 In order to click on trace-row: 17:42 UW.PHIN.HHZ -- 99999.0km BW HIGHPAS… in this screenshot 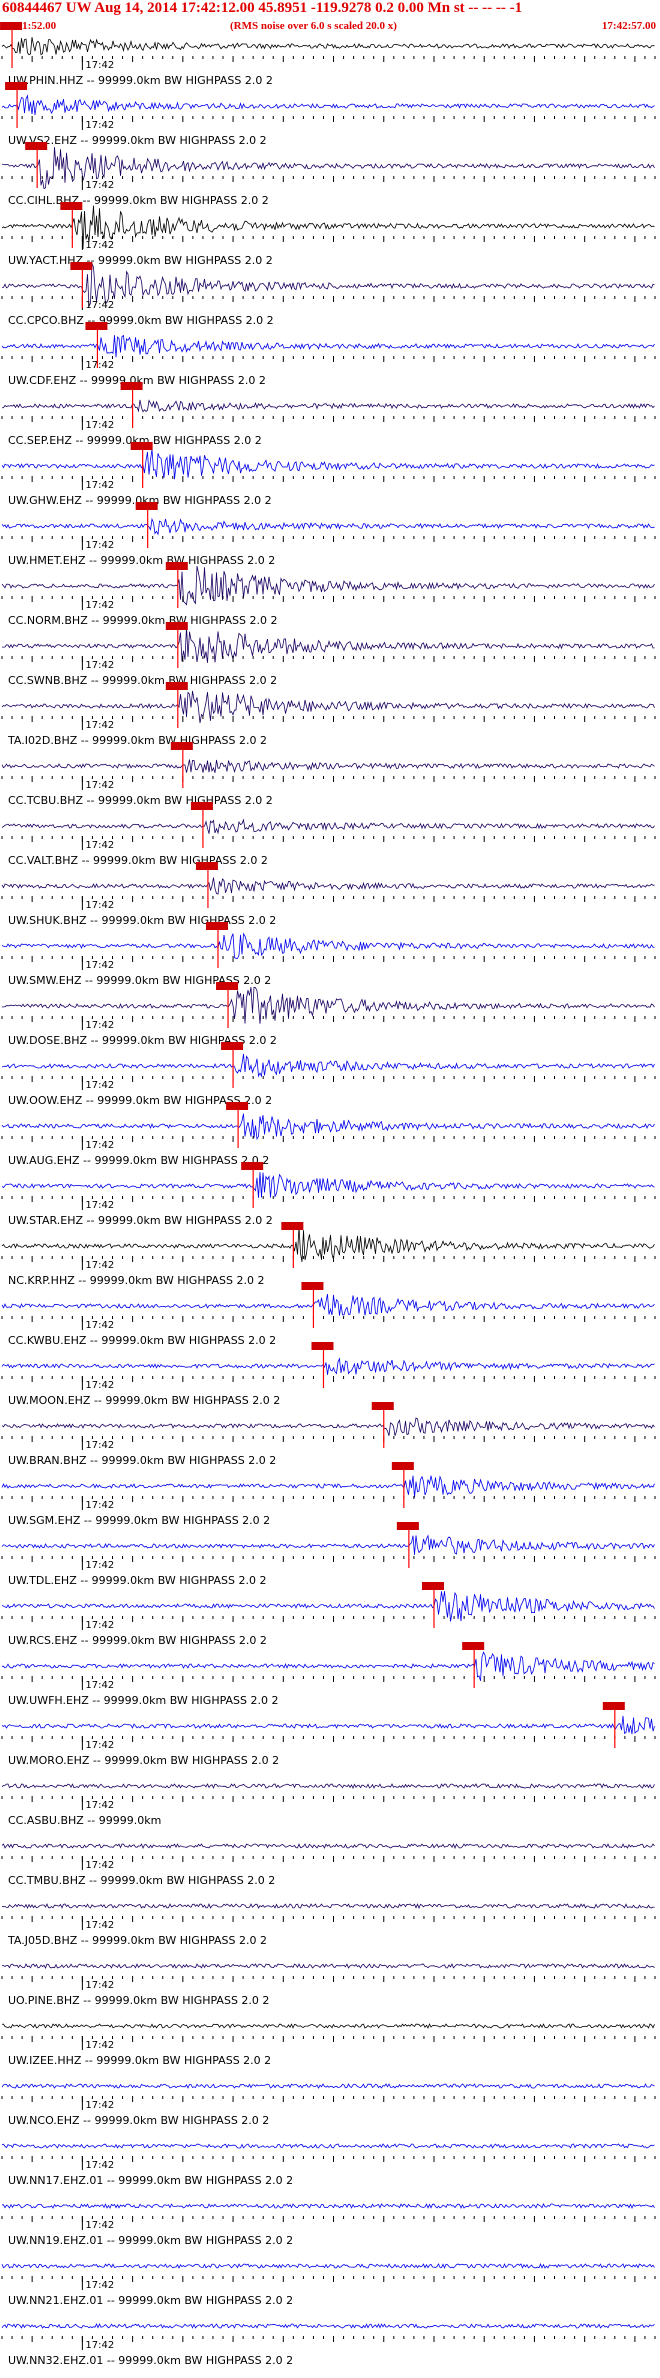, I will do `click(328, 54)`.